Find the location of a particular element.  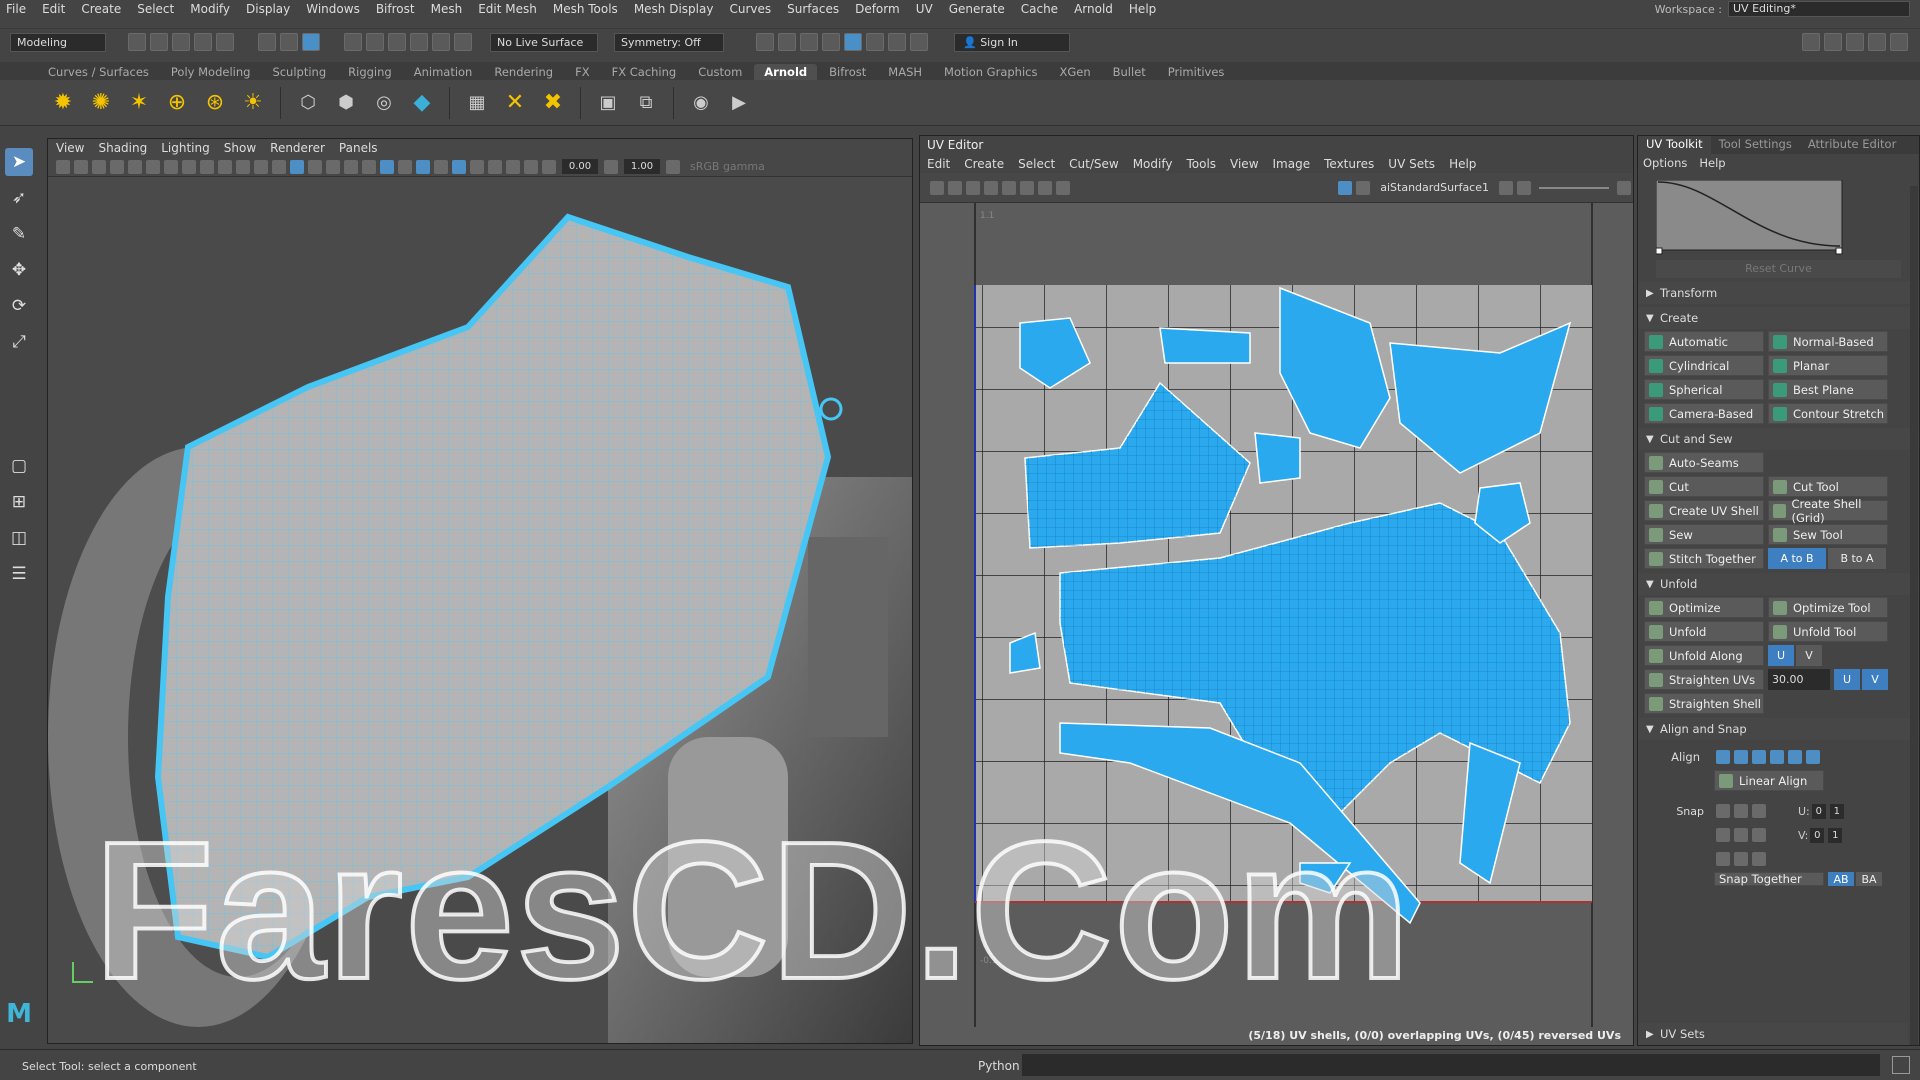

uv-menu-cut-sew: Cut/Sew is located at coordinates (1094, 164).